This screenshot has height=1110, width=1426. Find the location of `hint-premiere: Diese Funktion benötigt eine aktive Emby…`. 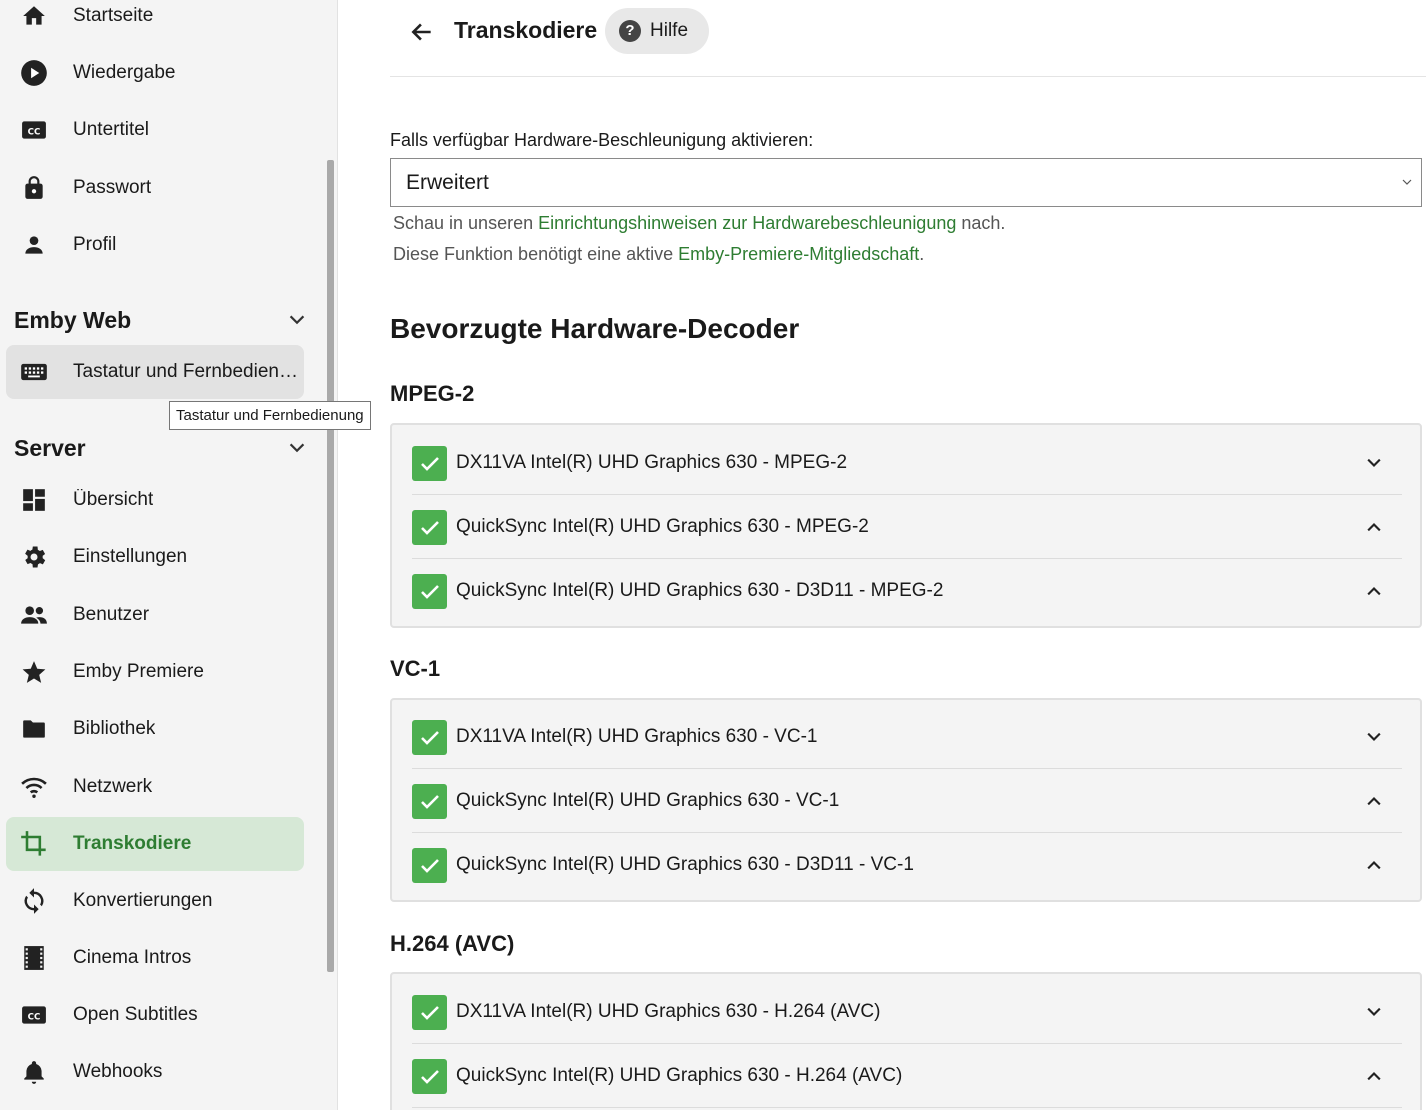

hint-premiere: Diese Funktion benötigt eine aktive Emby… is located at coordinates (658, 254).